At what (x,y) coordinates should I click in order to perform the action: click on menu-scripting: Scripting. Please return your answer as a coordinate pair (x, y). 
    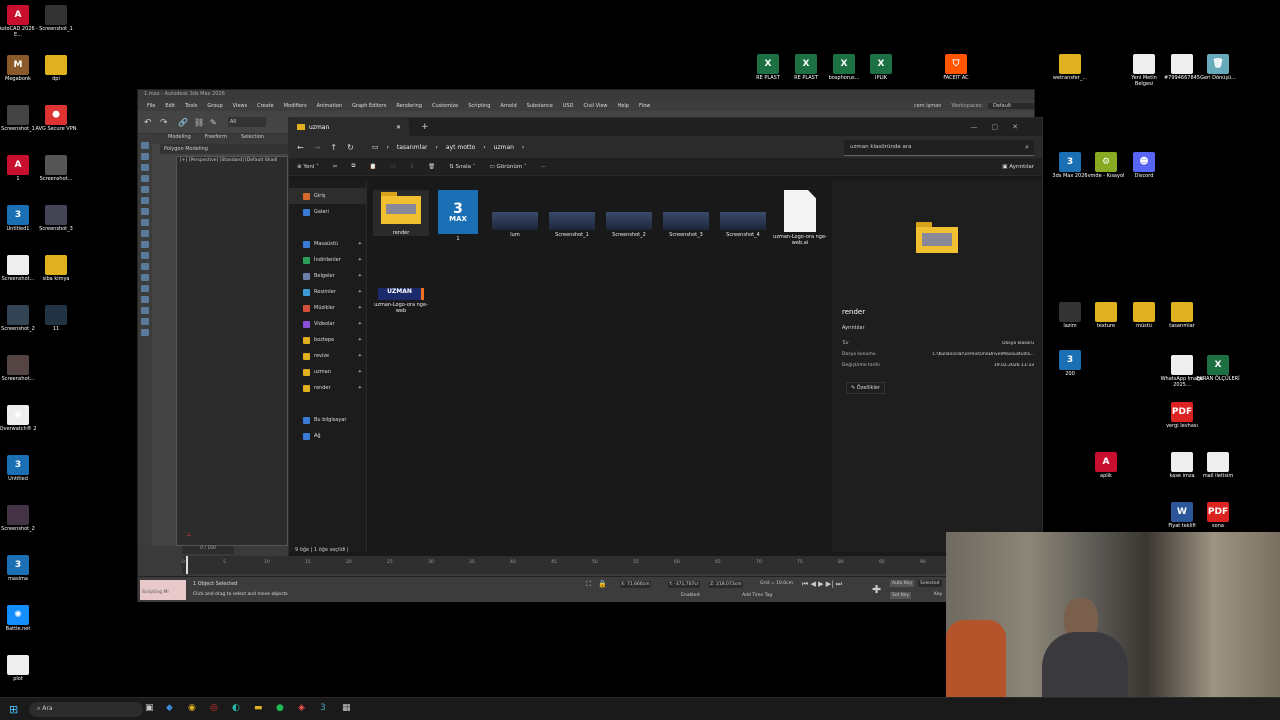
    Looking at the image, I should click on (479, 106).